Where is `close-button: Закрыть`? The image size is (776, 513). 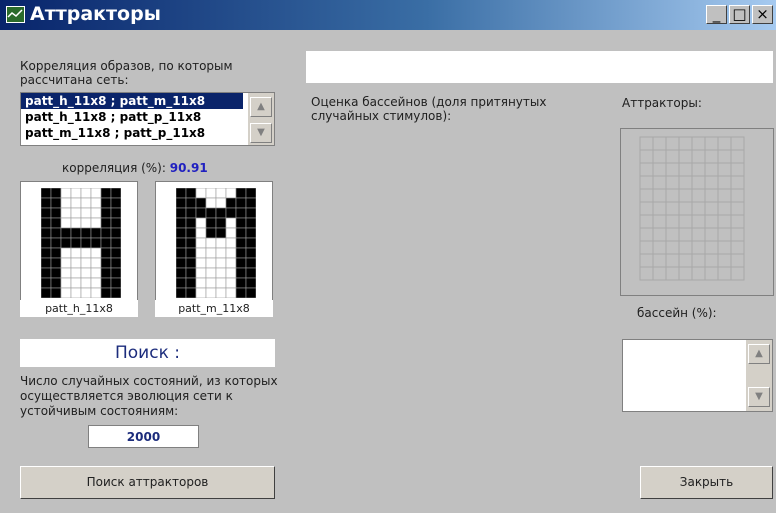 close-button: Закрыть is located at coordinates (706, 482).